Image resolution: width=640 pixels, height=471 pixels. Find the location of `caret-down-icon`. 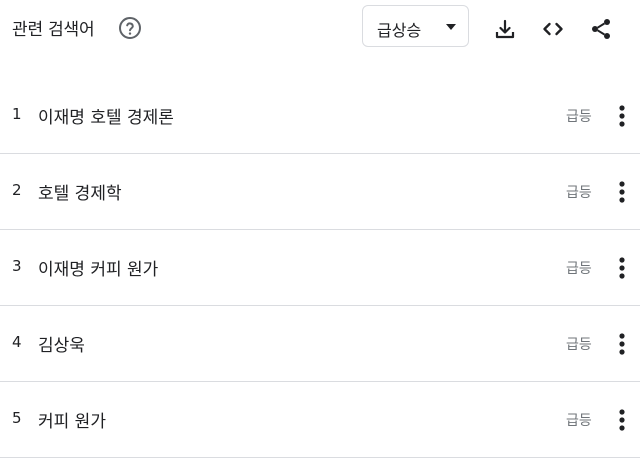

caret-down-icon is located at coordinates (451, 27).